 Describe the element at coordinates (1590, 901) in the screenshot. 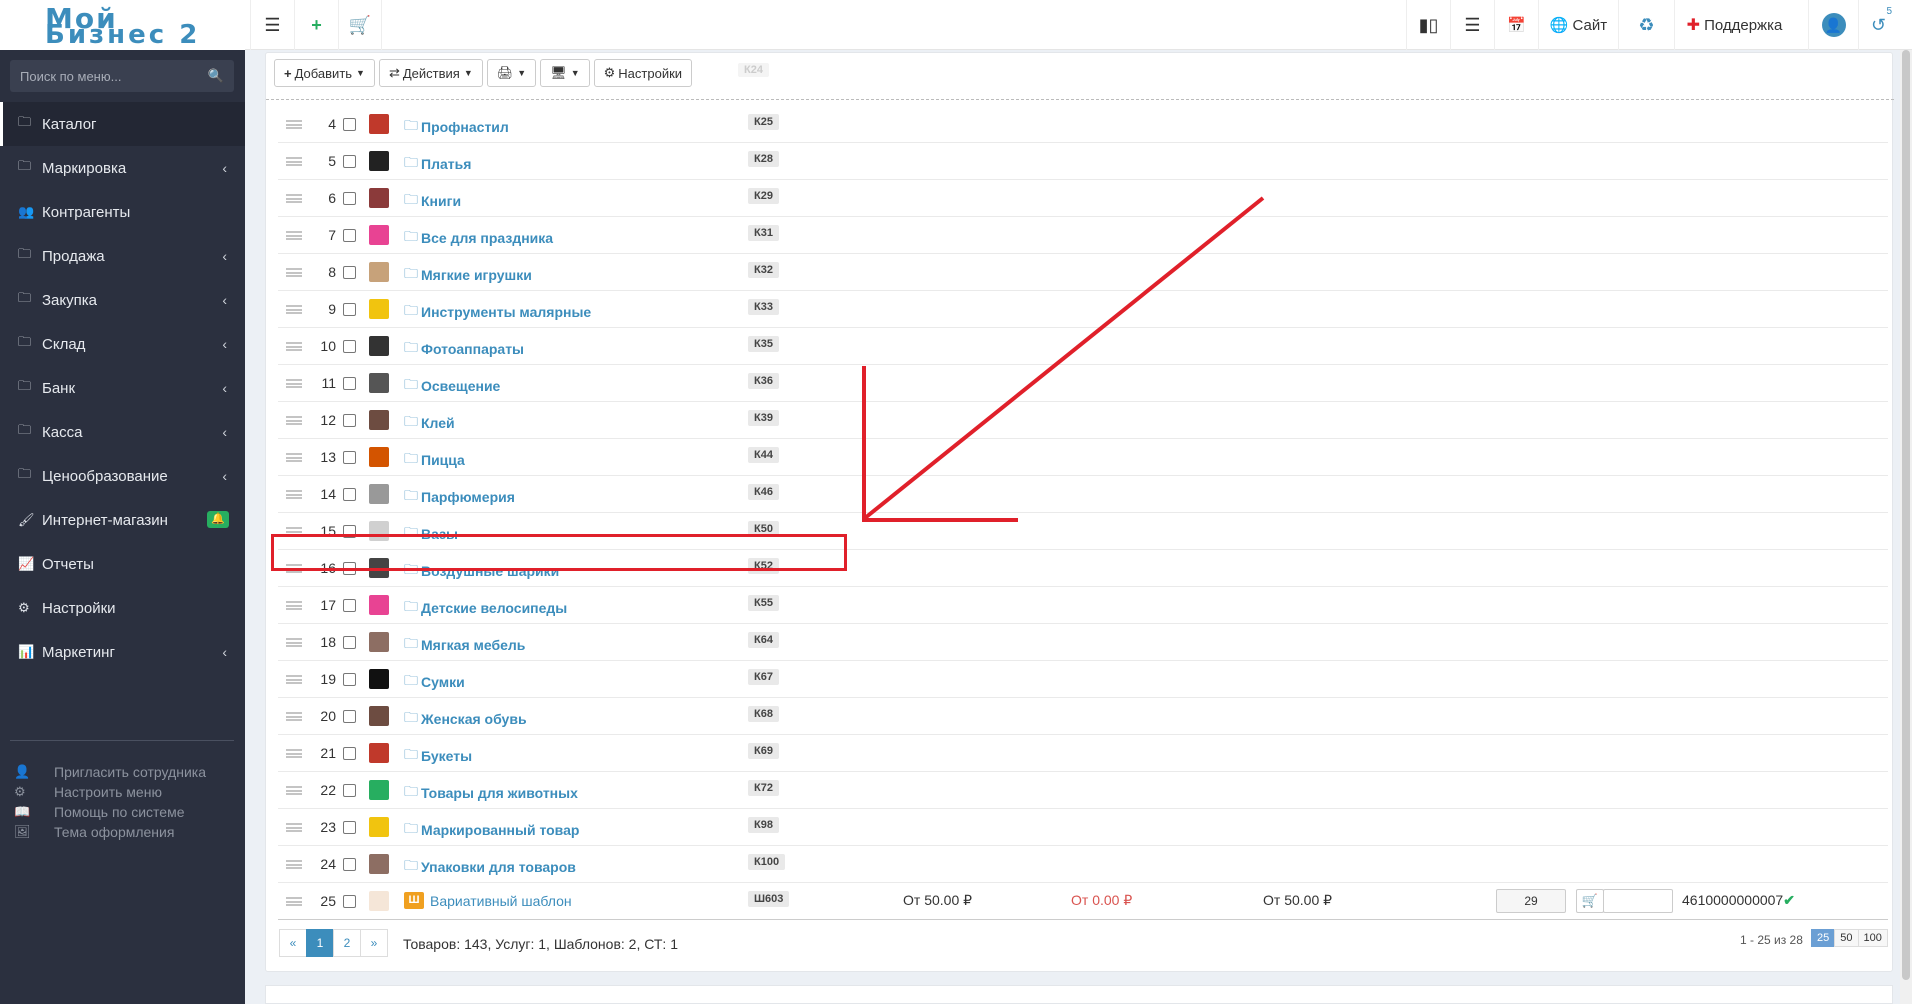

I see `add-to-cart-button: 🛒` at that location.